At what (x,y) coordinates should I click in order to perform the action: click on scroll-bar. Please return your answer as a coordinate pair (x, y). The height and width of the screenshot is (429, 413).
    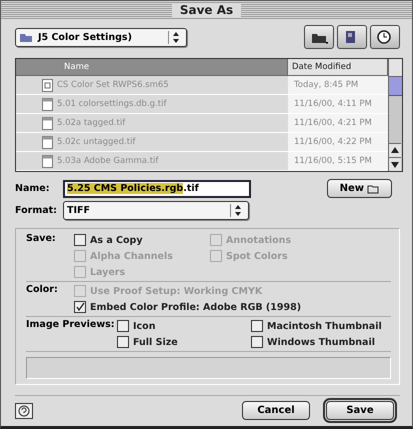
    Looking at the image, I should click on (395, 115).